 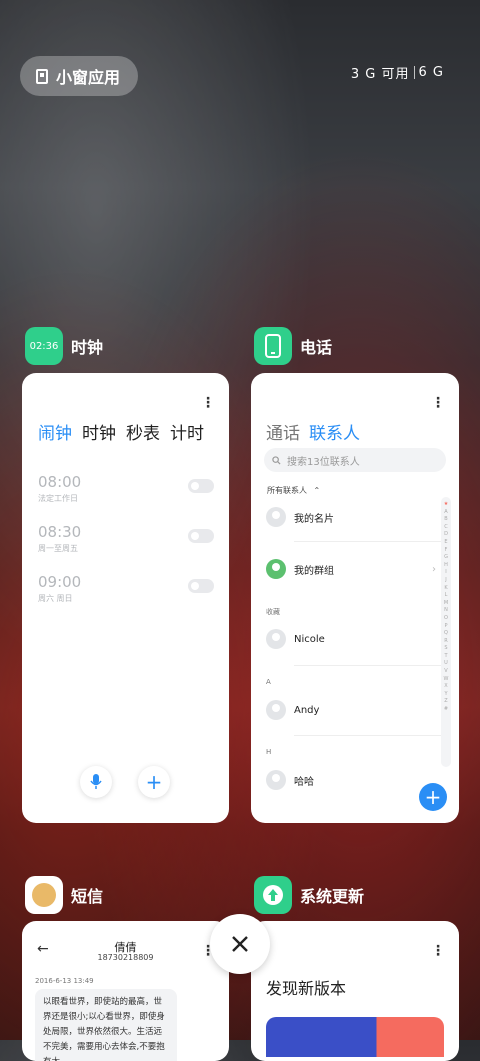 What do you see at coordinates (445, 572) in the screenshot?
I see `index-letter: I` at bounding box center [445, 572].